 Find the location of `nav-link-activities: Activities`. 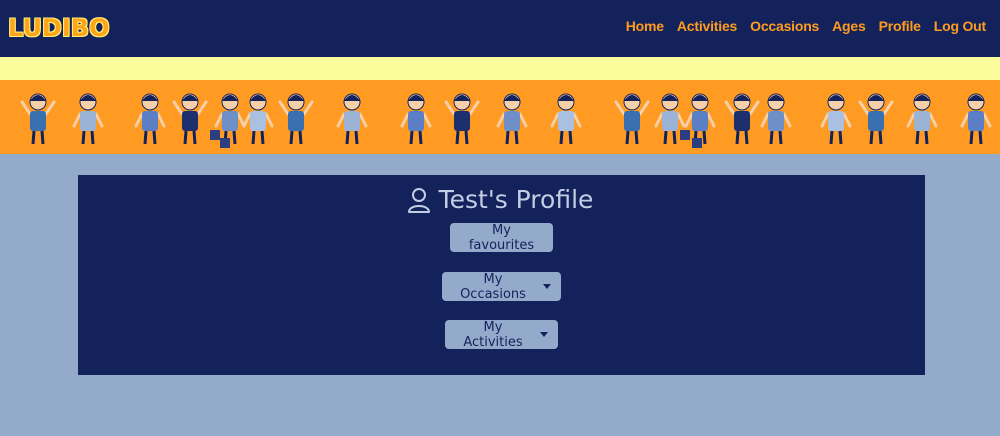

nav-link-activities: Activities is located at coordinates (707, 26).